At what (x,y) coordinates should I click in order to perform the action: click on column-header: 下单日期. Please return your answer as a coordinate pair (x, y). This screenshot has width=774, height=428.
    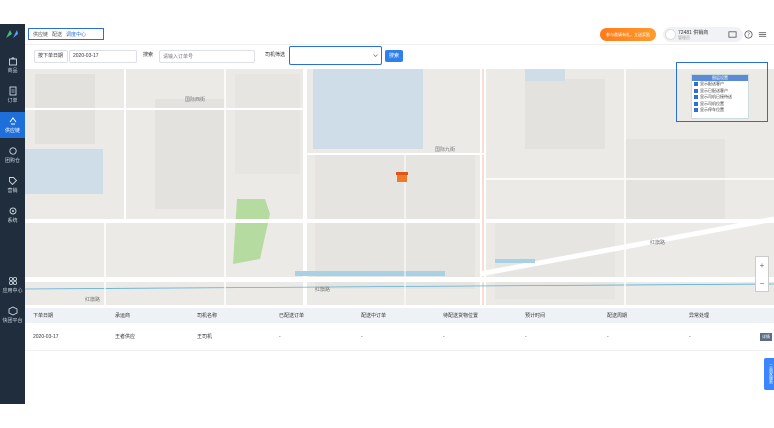
    Looking at the image, I should click on (43, 316).